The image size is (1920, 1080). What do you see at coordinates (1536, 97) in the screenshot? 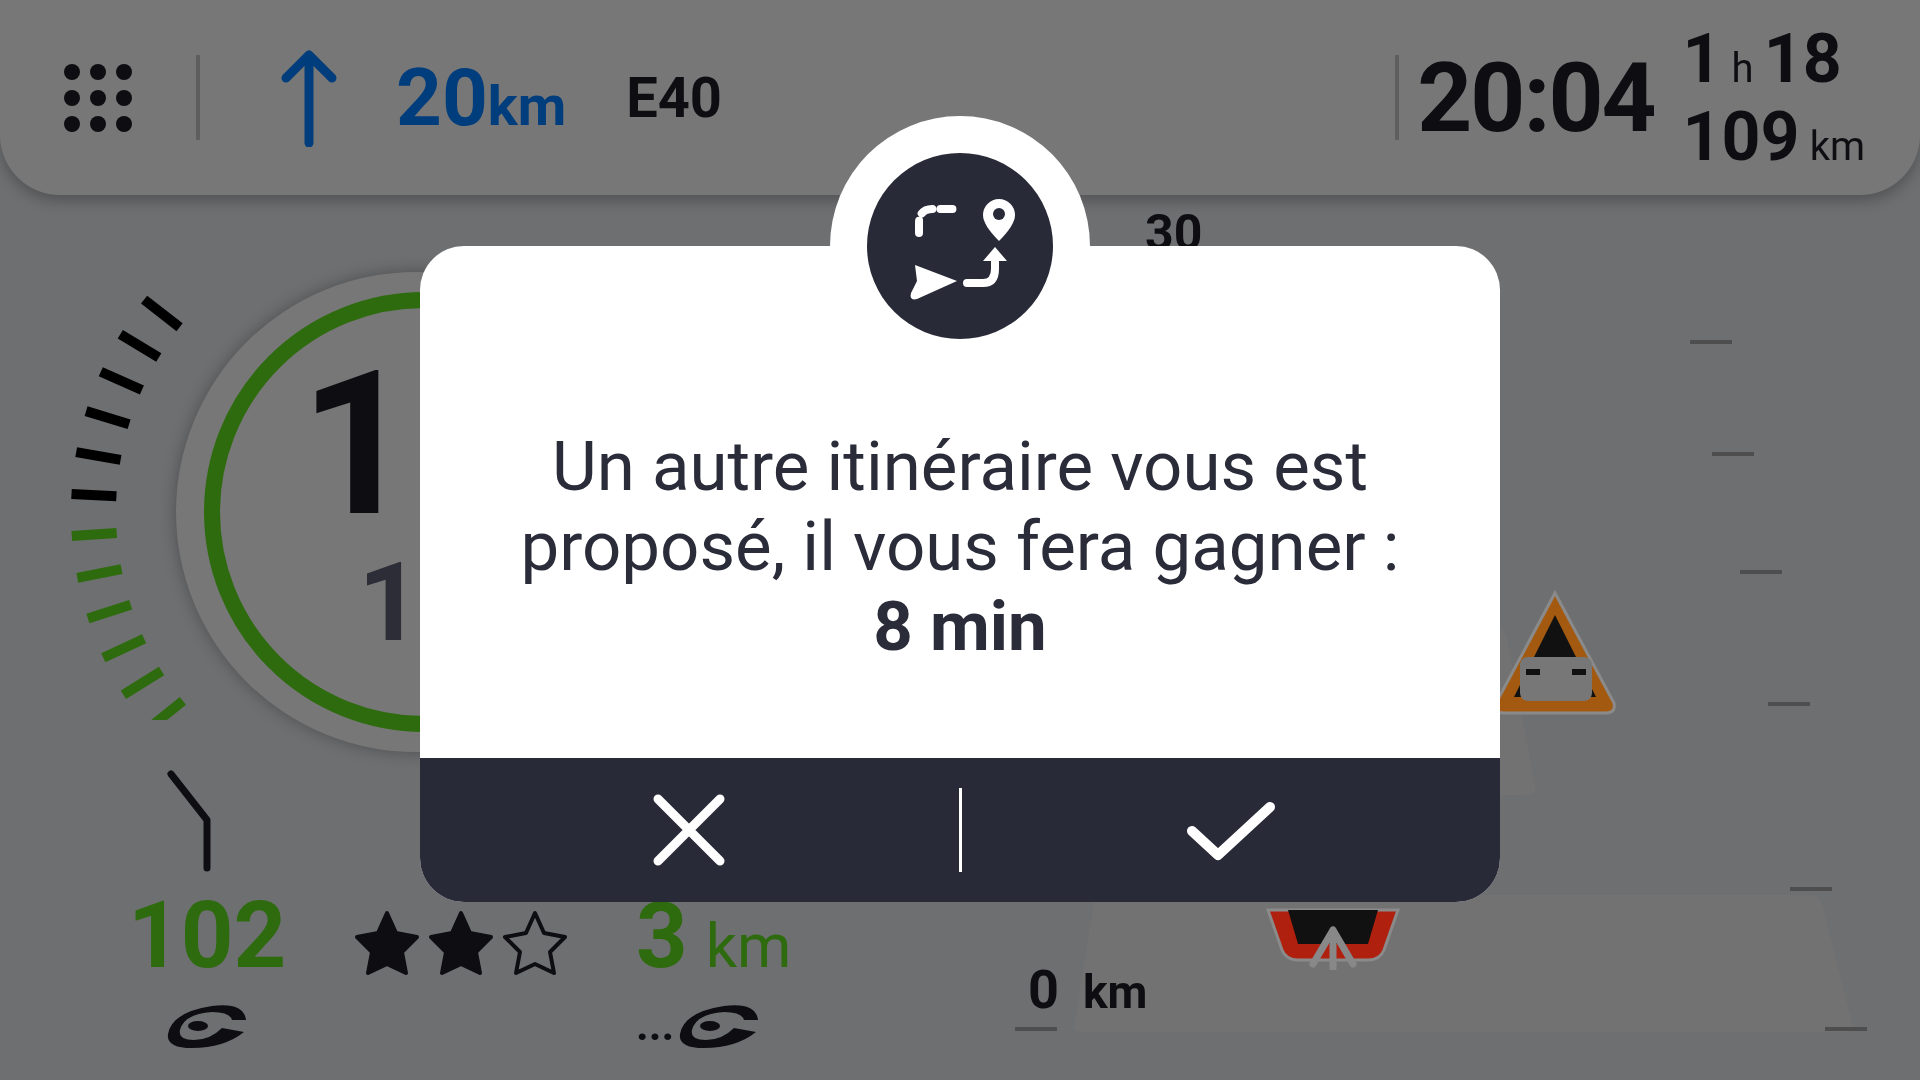
I see `arrival-time: 20:04` at bounding box center [1536, 97].